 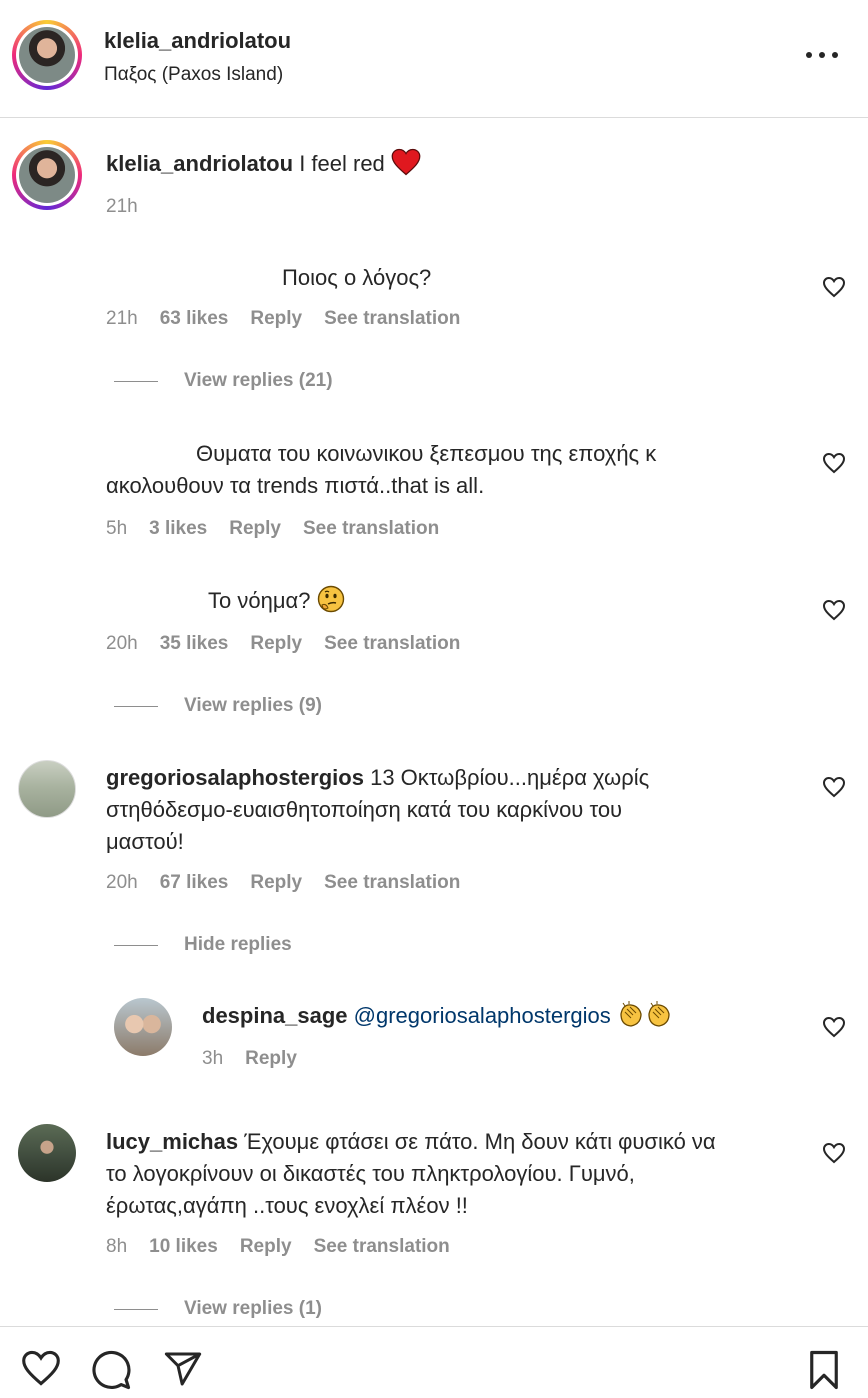 I want to click on caption-username: klelia_andriolatou, so click(x=199, y=163).